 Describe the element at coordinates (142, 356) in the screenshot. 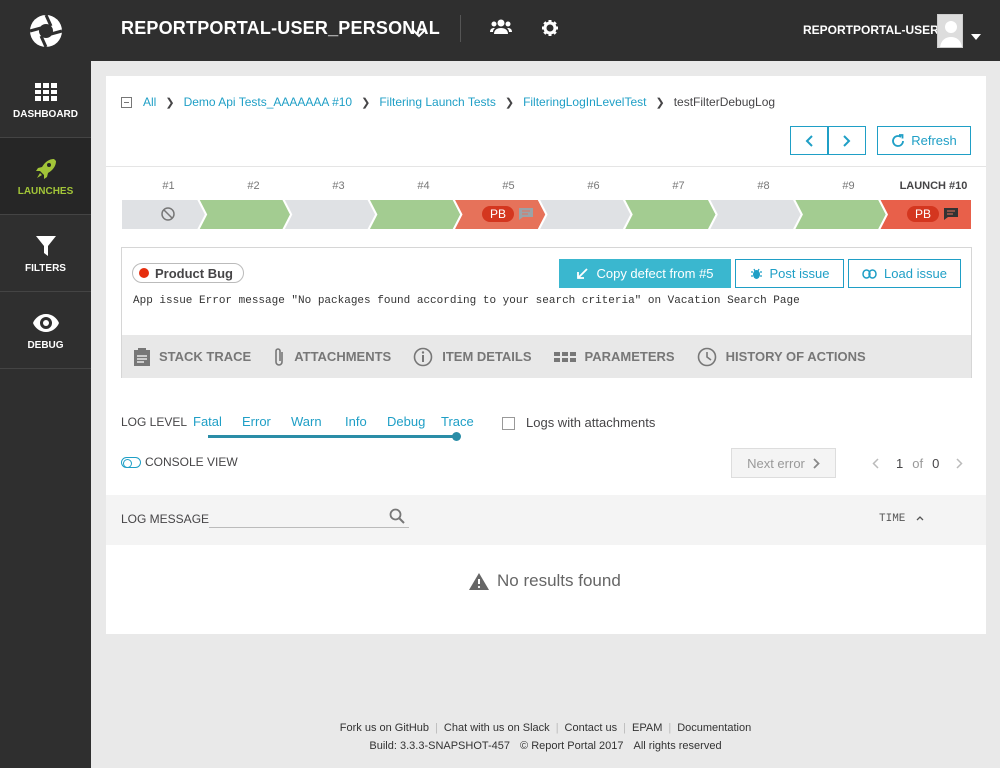

I see `clipboard-icon` at that location.